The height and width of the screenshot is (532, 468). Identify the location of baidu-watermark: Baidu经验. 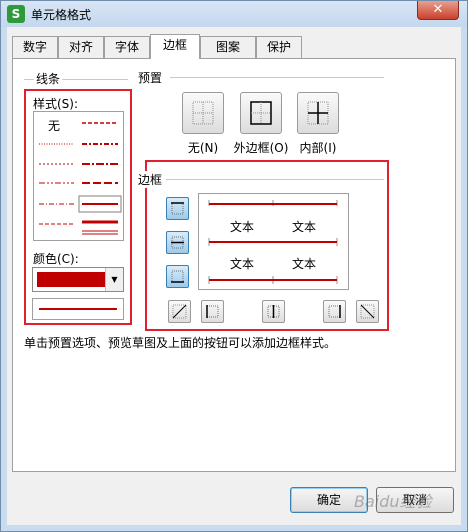
(393, 501).